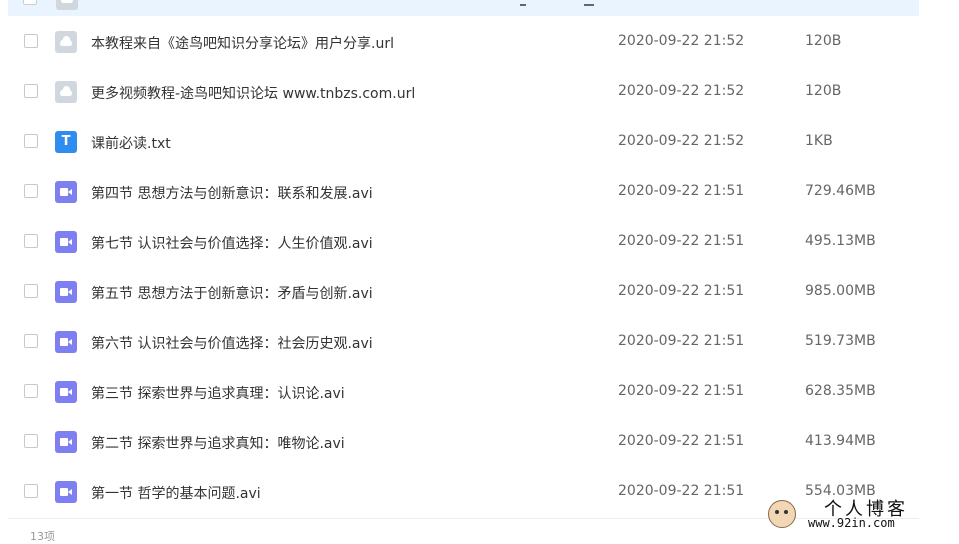 The image size is (959, 544). I want to click on file-name: 第五节 思想方法于创新意识：矛盾与创新.avi, so click(232, 293).